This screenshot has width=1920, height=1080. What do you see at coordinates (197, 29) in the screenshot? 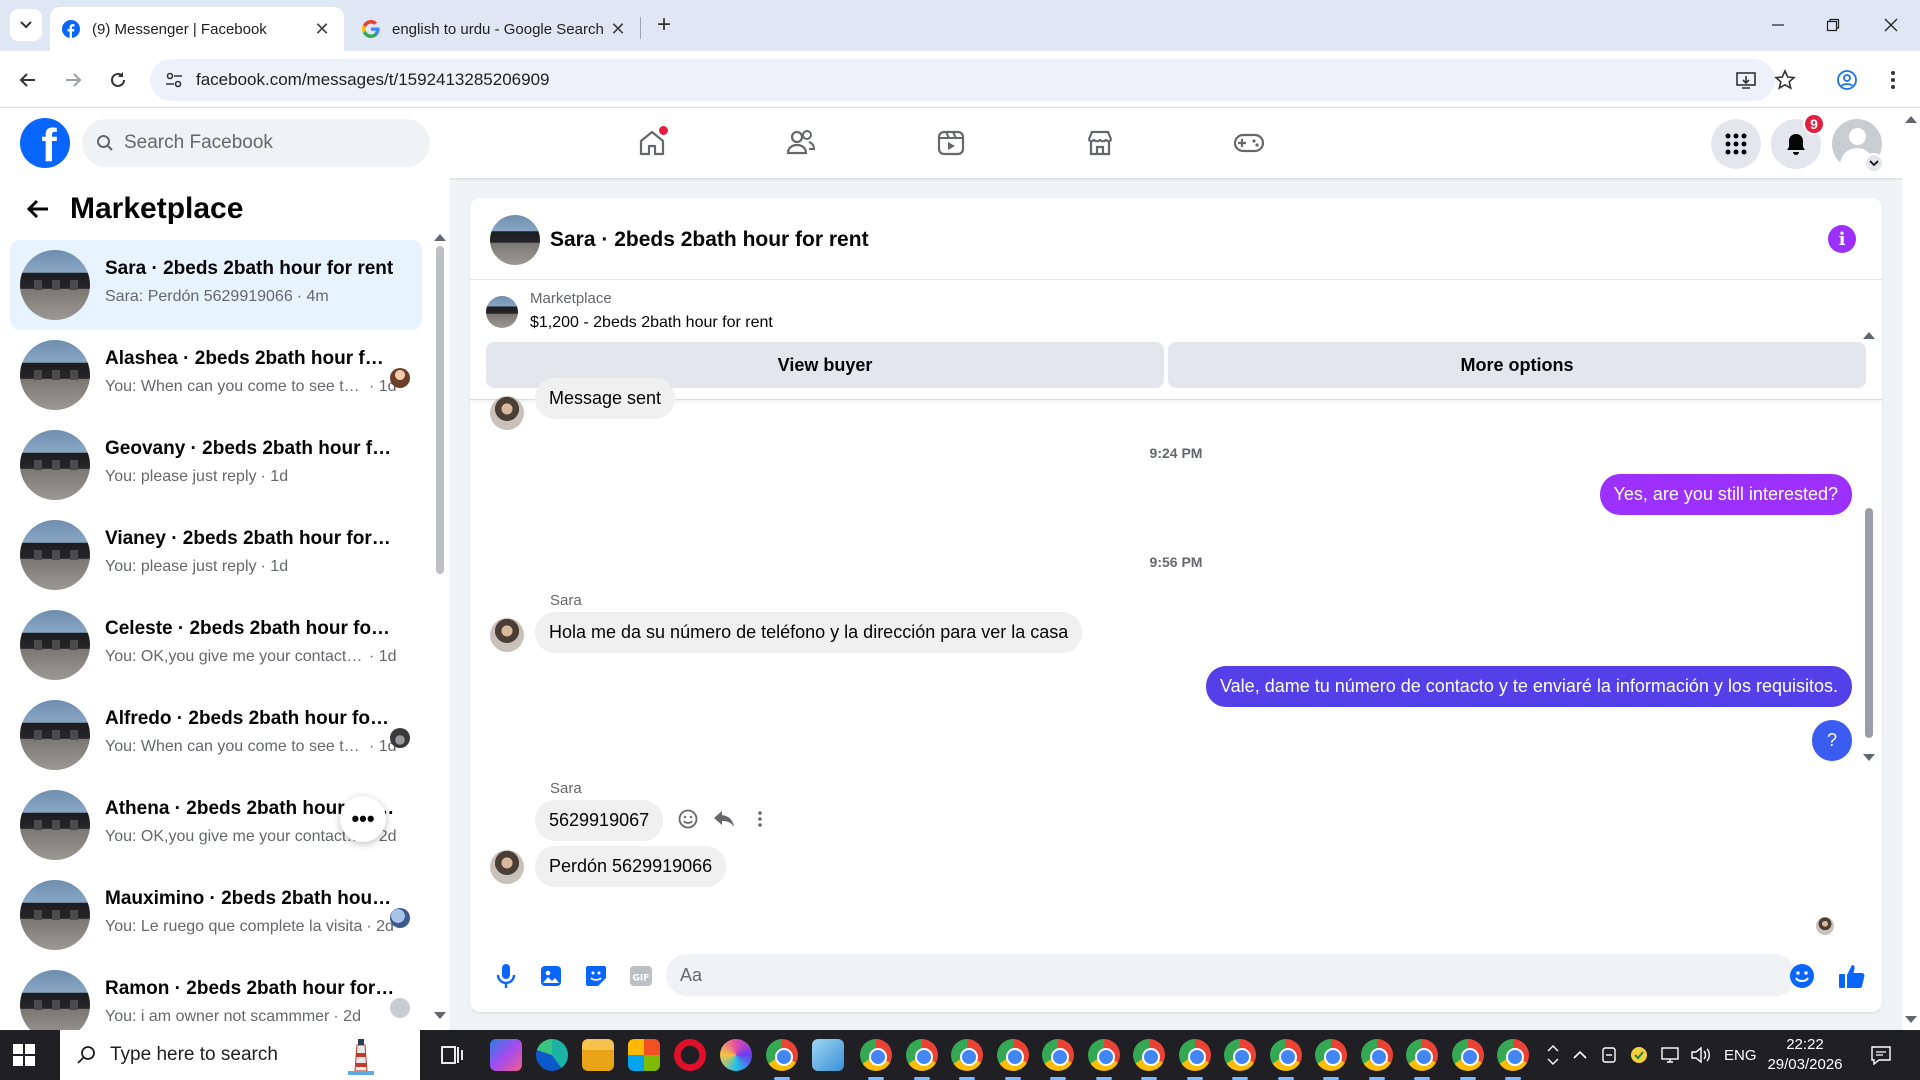
I see `tab-messenger: (9) Messenger | Facebook ✕` at bounding box center [197, 29].